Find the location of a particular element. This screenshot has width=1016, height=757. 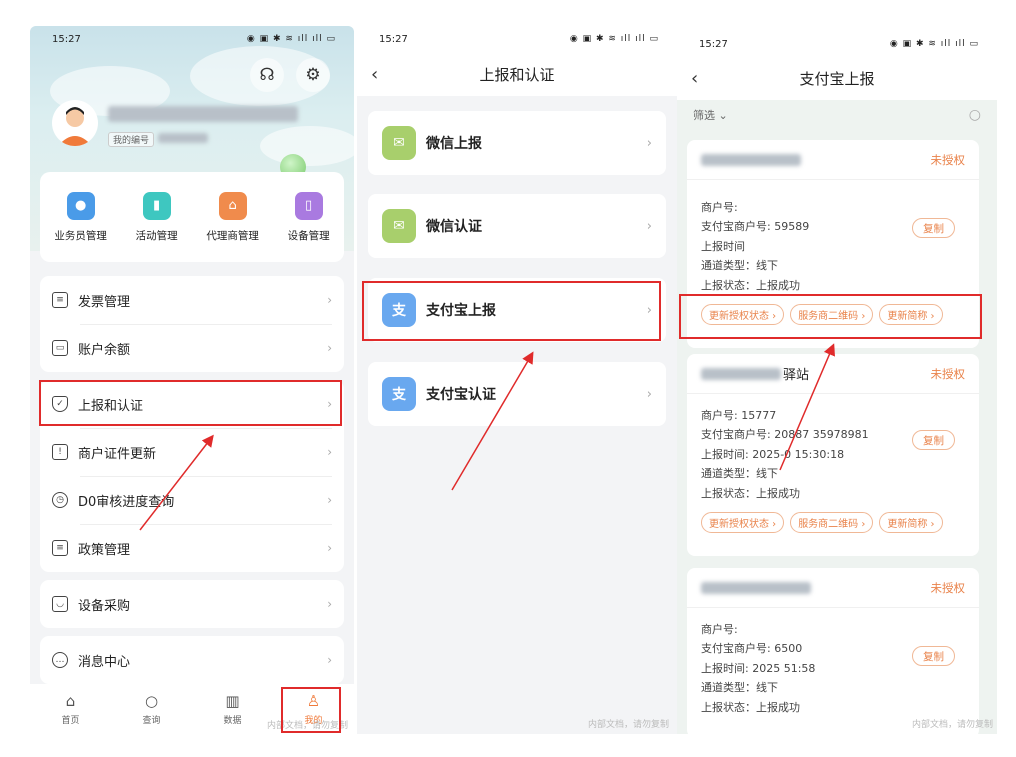

menu-invoice: ≡ 发票管理 › is located at coordinates (192, 300).